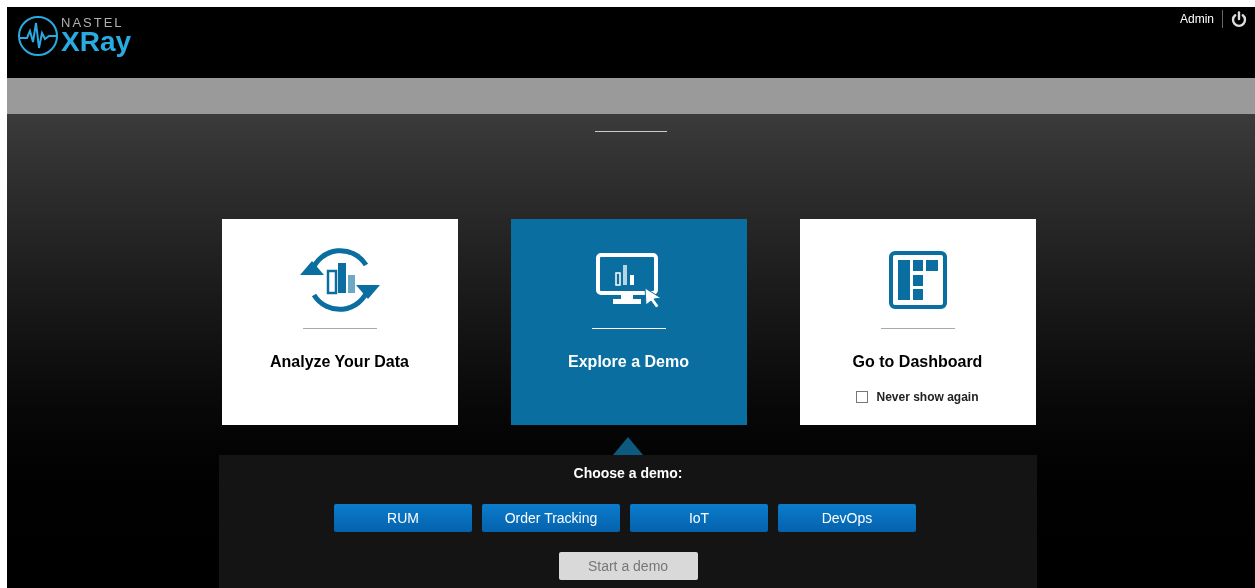 The image size is (1255, 588). Describe the element at coordinates (917, 362) in the screenshot. I see `card-title: Go to Dashboard` at that location.